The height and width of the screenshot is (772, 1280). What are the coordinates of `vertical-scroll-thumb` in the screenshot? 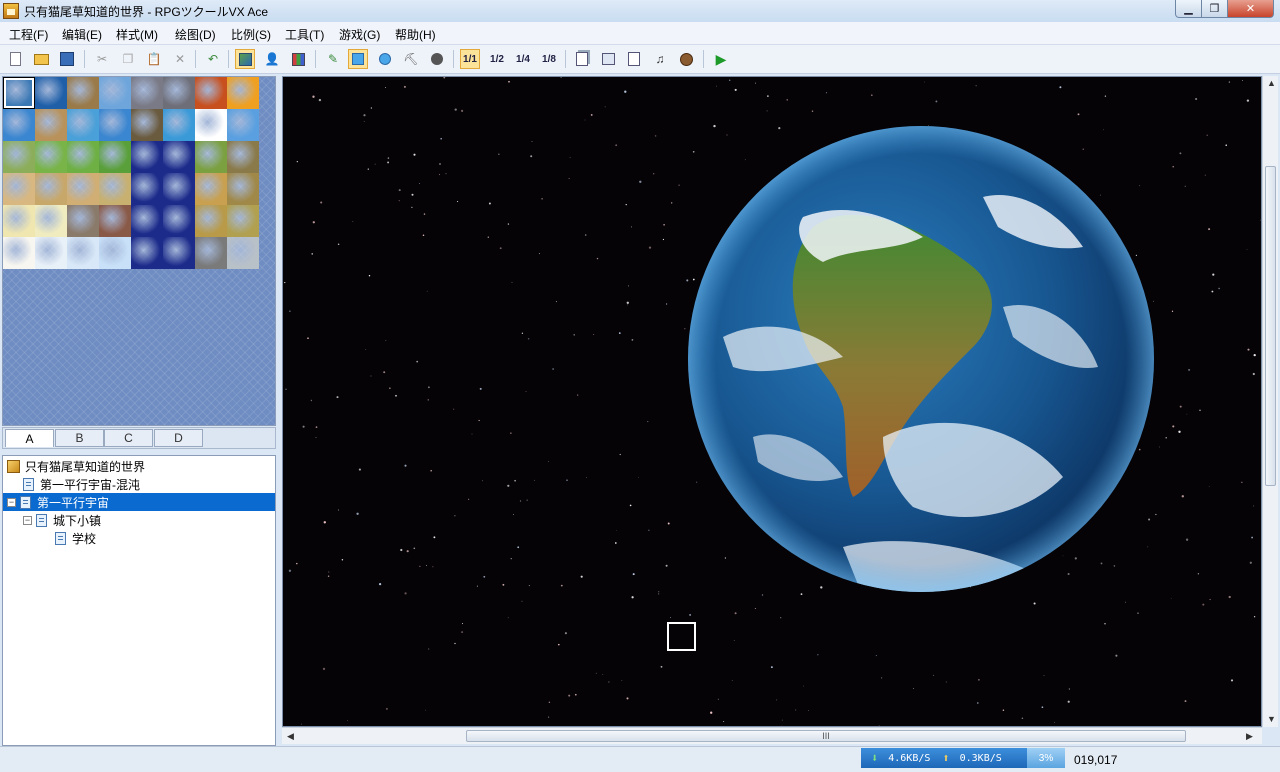 It's located at (1270, 326).